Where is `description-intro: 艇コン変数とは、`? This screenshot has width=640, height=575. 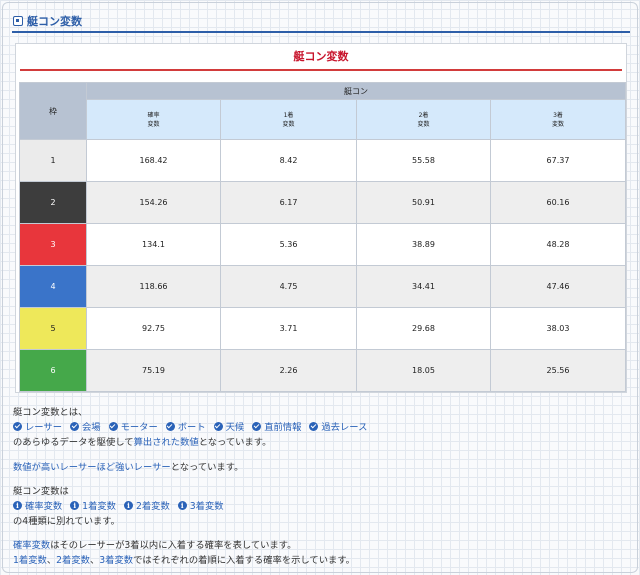
description-intro: 艇コン変数とは、 is located at coordinates (50, 412).